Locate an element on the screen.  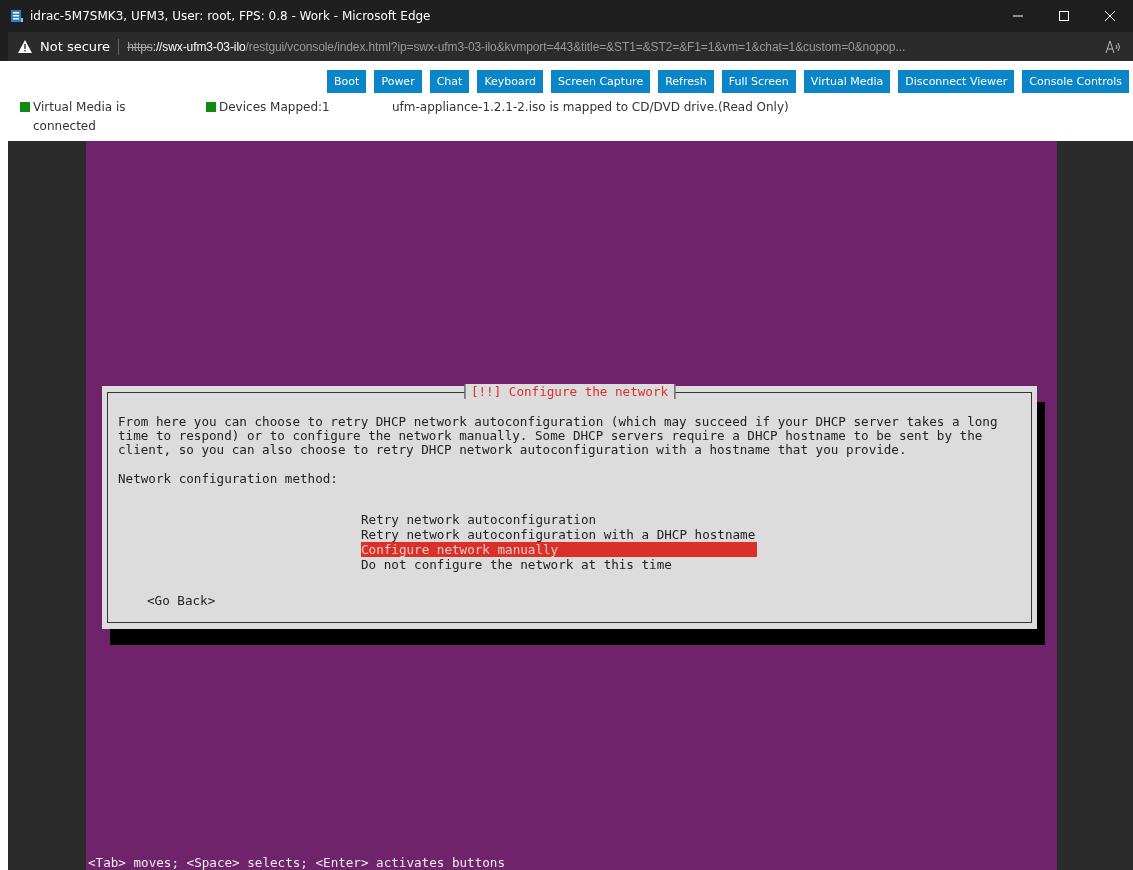
dialog-title: [!!] Configure the network is located at coordinates (569, 391).